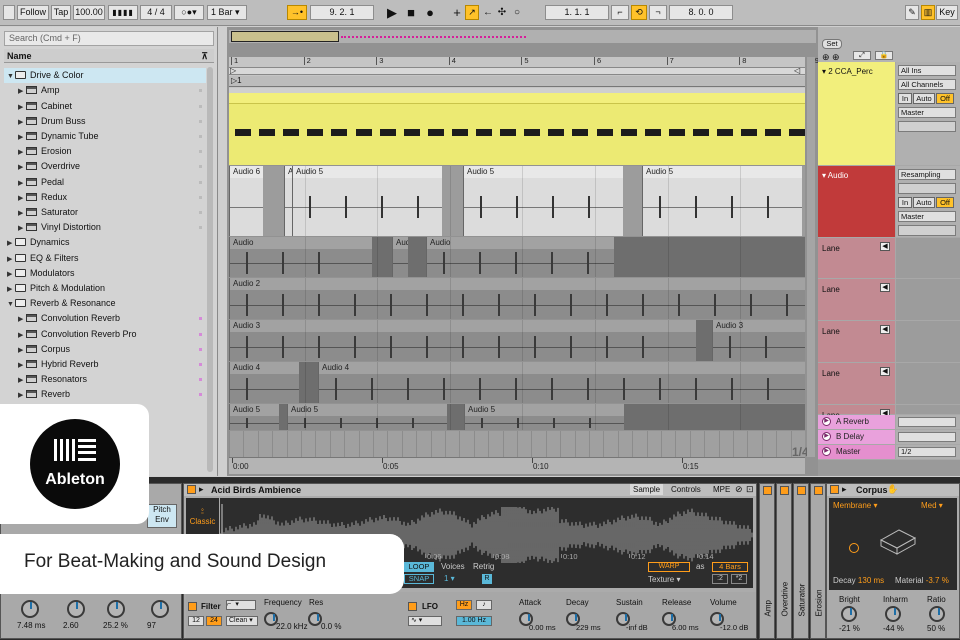 Image resolution: width=960 pixels, height=640 pixels. What do you see at coordinates (105, 334) in the screenshot?
I see `browser-item: ▶ Convolution Reverb Pro` at bounding box center [105, 334].